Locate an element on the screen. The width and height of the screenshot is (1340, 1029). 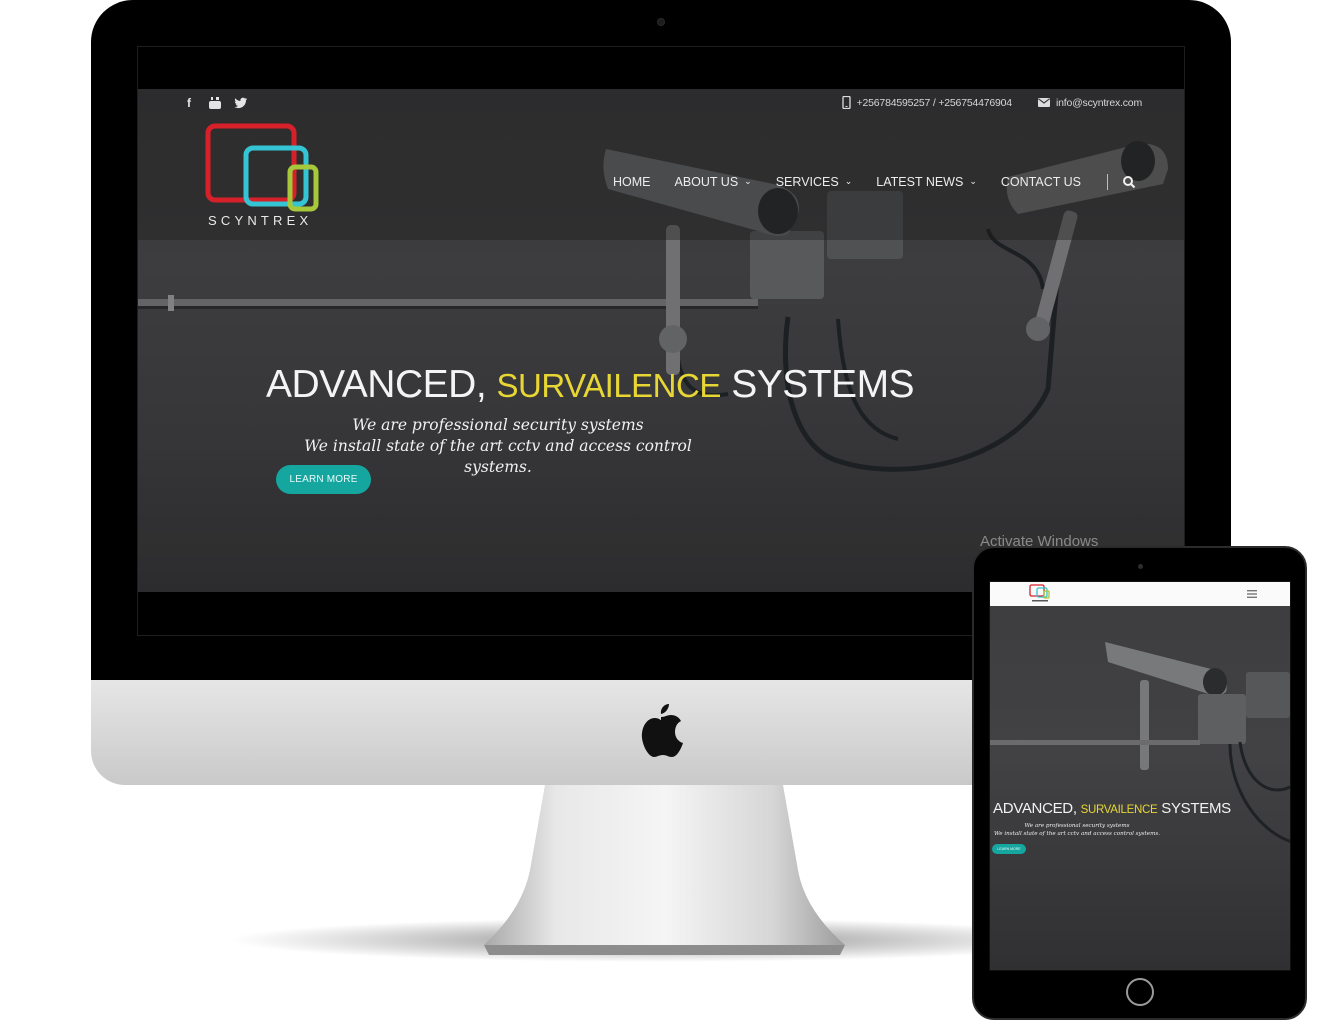
mobile-phone-icon is located at coordinates (846, 102).